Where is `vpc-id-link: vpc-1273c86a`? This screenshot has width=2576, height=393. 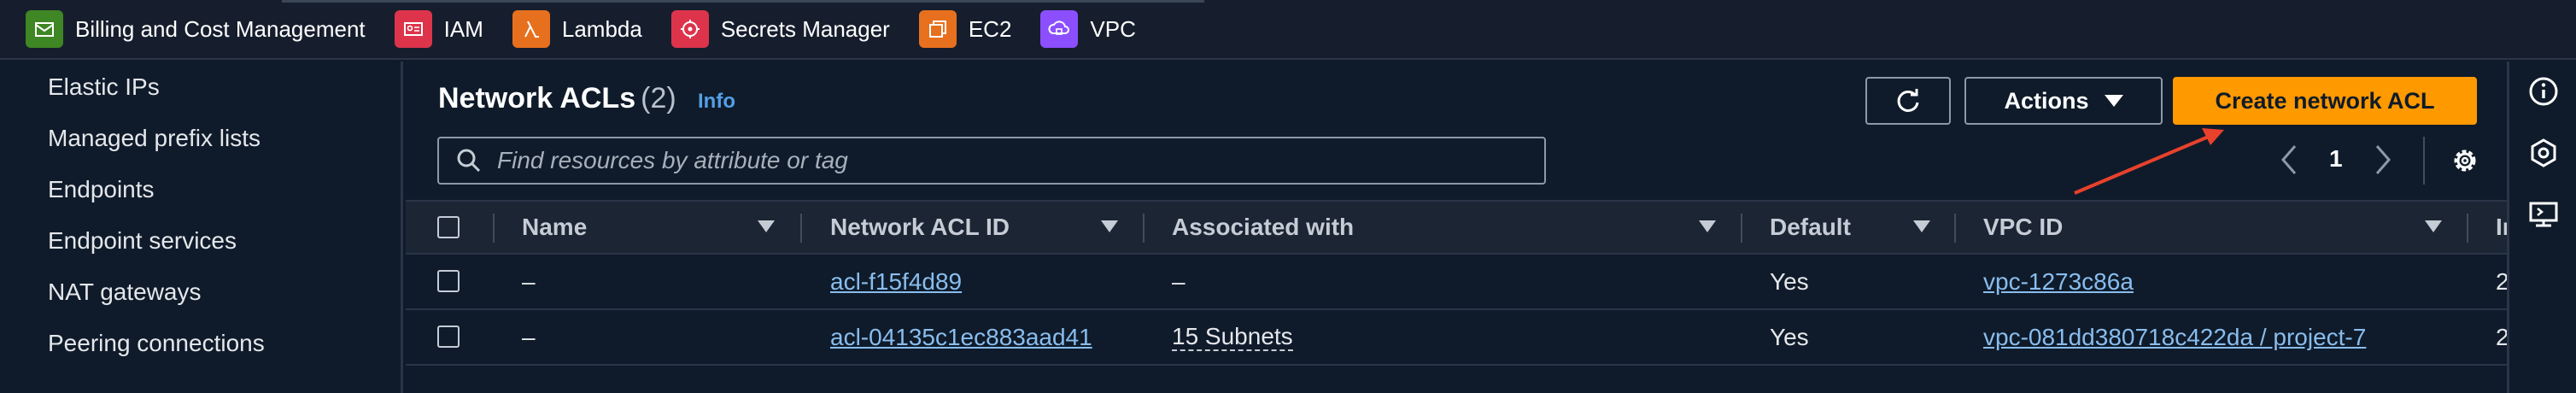 vpc-id-link: vpc-1273c86a is located at coordinates (2058, 282).